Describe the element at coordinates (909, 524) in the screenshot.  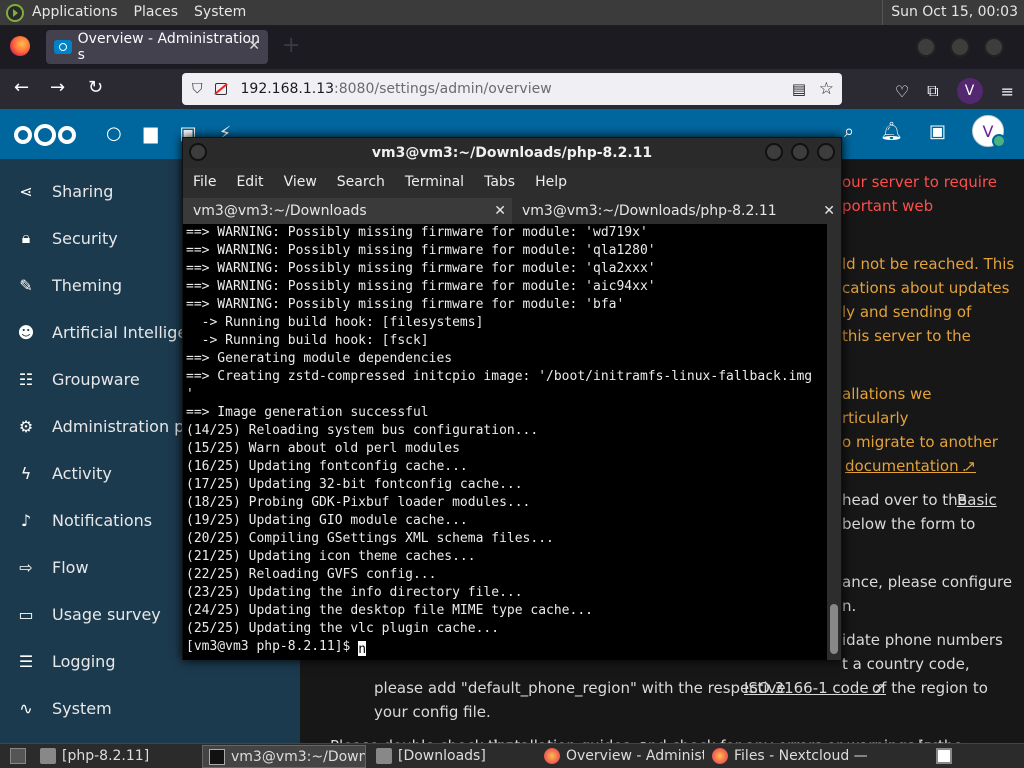
I see `info-text: below the form to` at that location.